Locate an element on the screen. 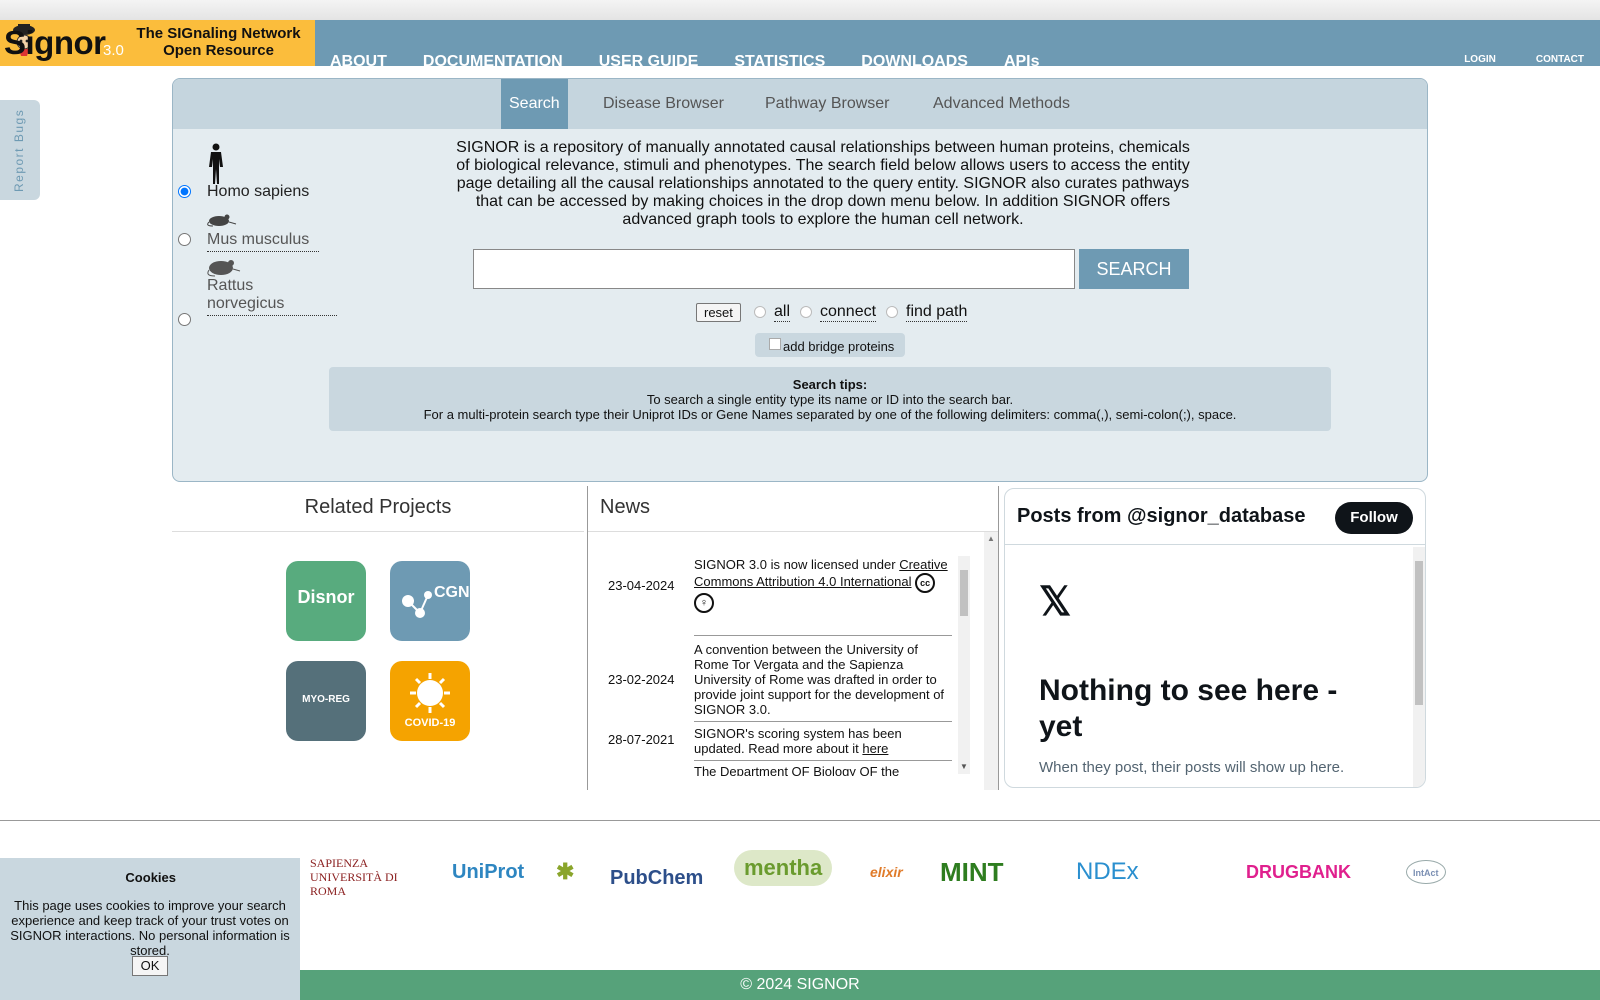 Image resolution: width=1600 pixels, height=1000 pixels. option-find-path-label: find path is located at coordinates (937, 312).